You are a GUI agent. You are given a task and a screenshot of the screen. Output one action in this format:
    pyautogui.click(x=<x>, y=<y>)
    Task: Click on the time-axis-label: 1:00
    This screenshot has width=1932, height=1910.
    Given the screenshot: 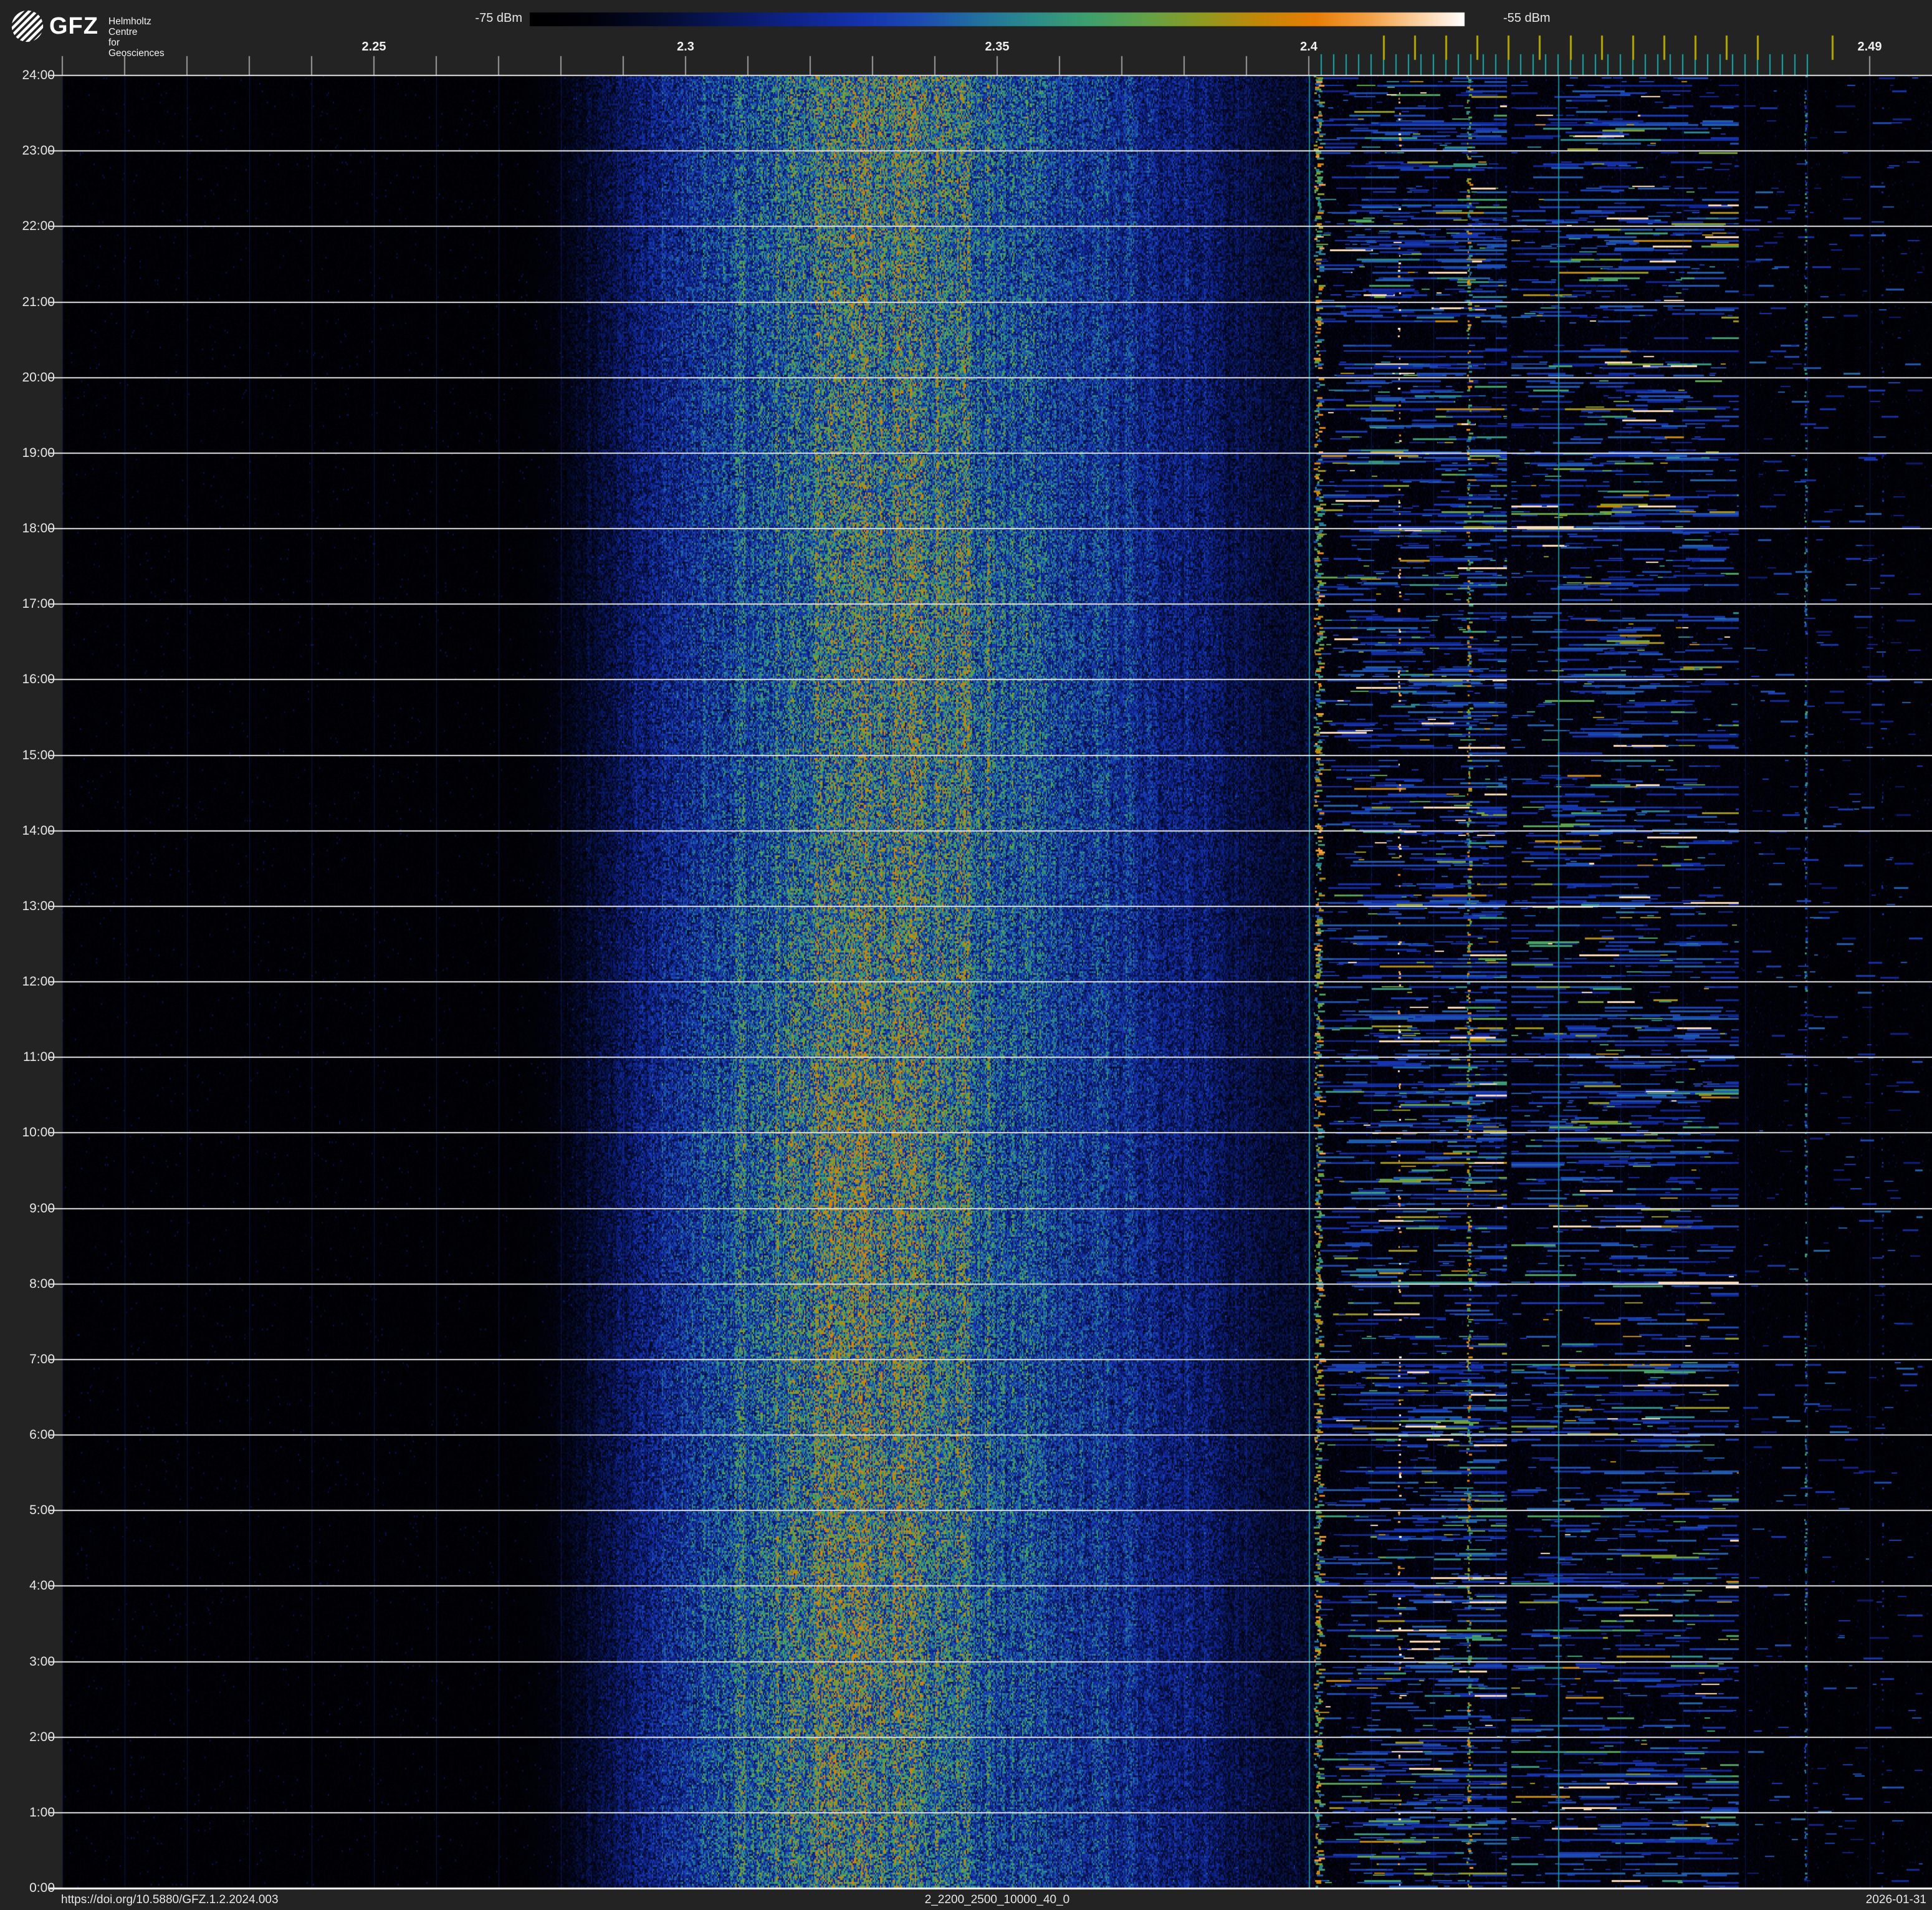 What is the action you would take?
    pyautogui.click(x=42, y=1812)
    